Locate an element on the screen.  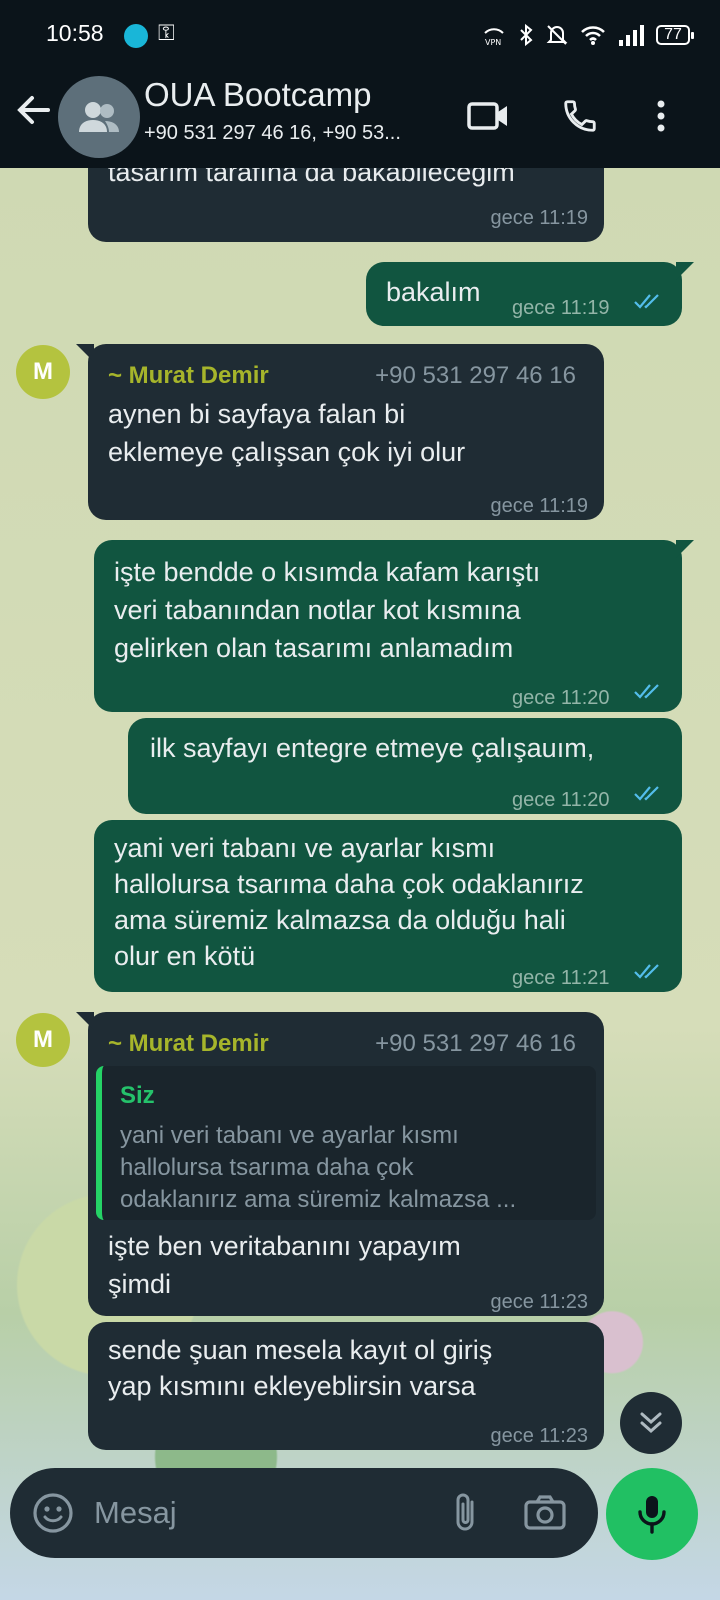
message-text: yani veri tabanı ve ayarlar kısmı is located at coordinates (305, 848).